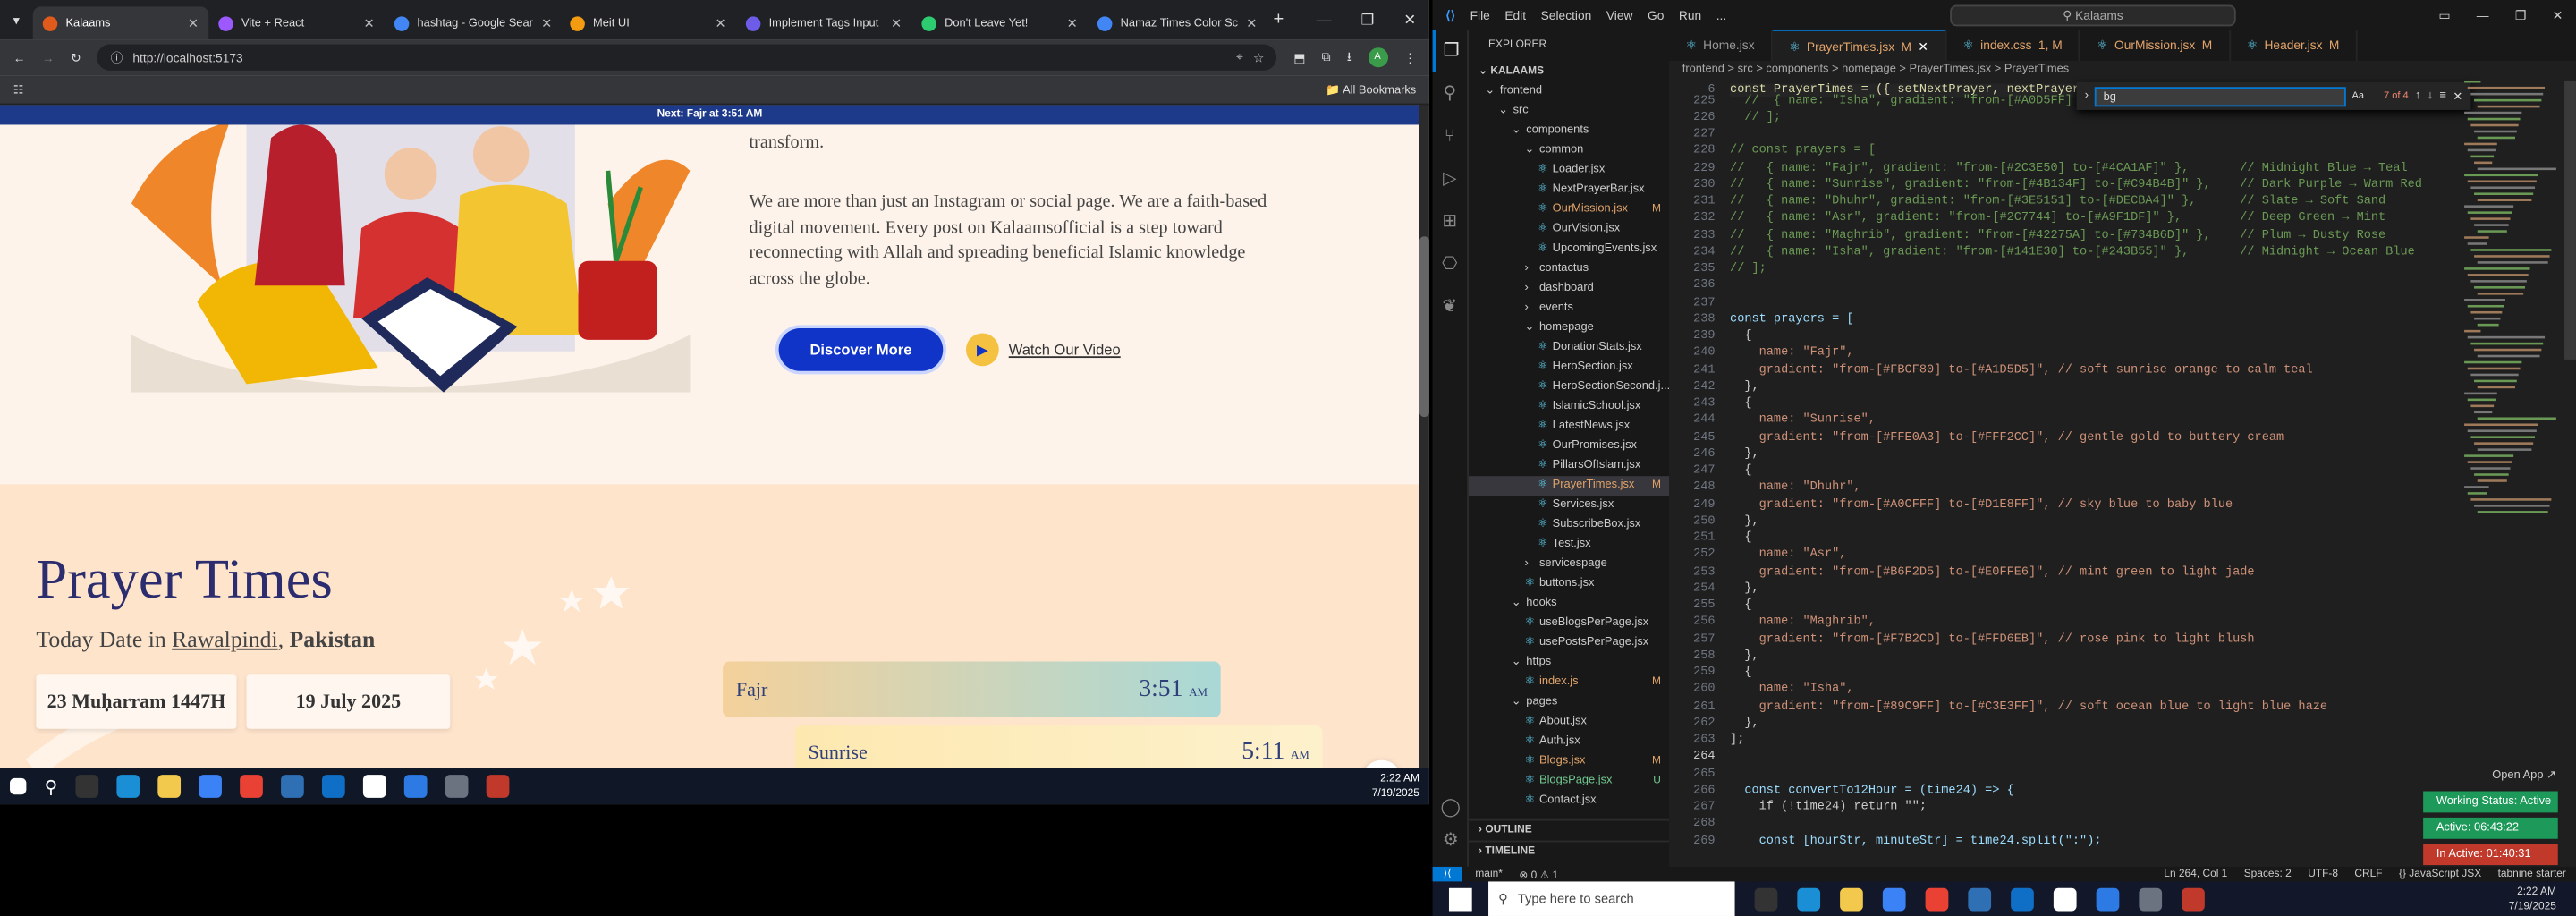  I want to click on tree-folder: ⌄ hooks, so click(1569, 604).